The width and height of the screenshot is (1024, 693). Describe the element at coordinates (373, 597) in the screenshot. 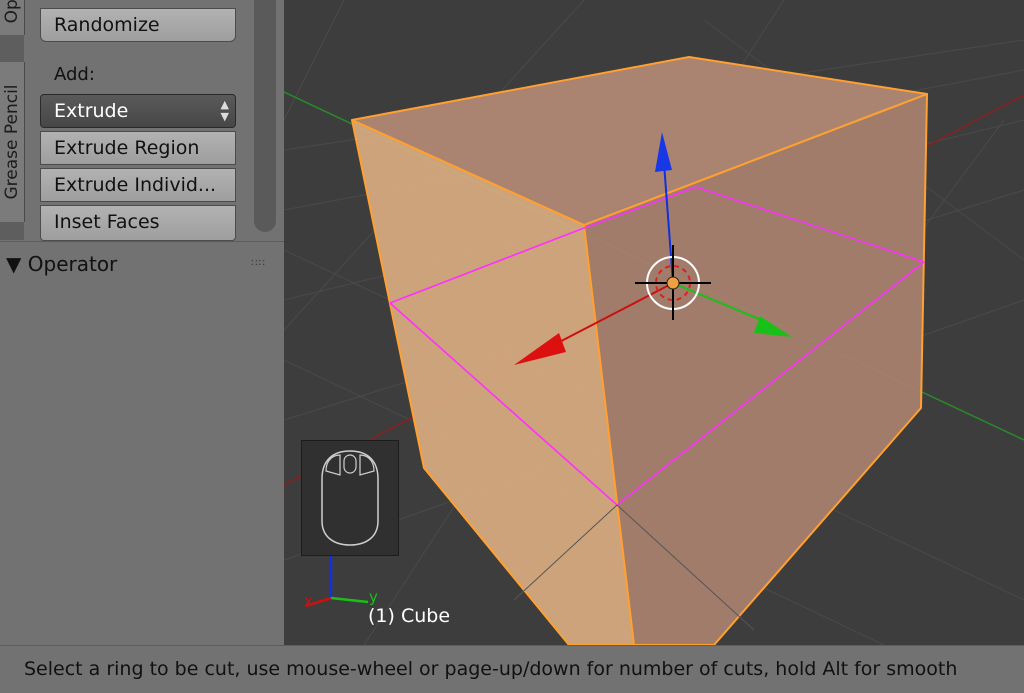

I see `axis-label-y: y` at that location.